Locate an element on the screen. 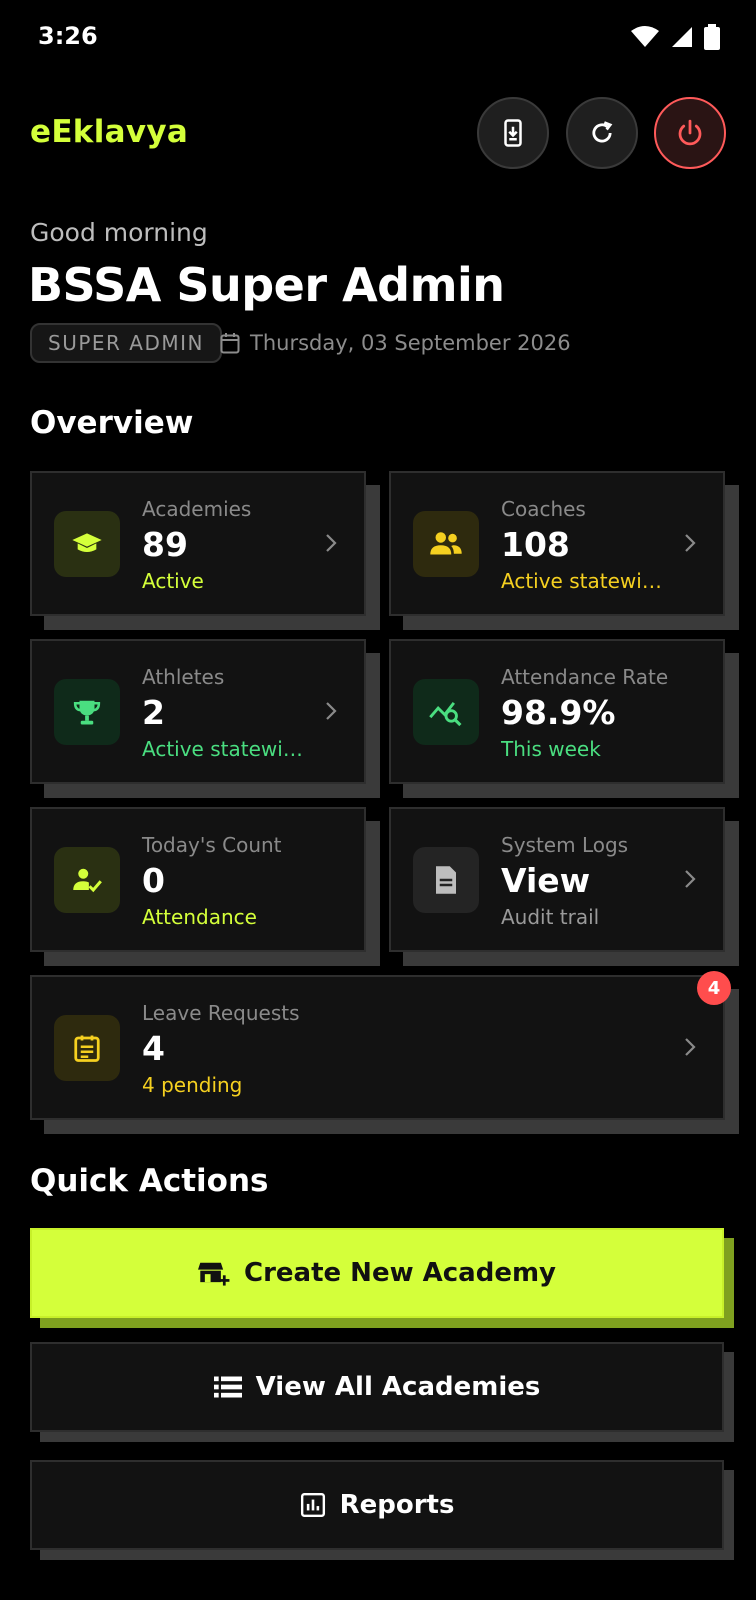  coaches-sub: Active statewide is located at coordinates (583, 581).